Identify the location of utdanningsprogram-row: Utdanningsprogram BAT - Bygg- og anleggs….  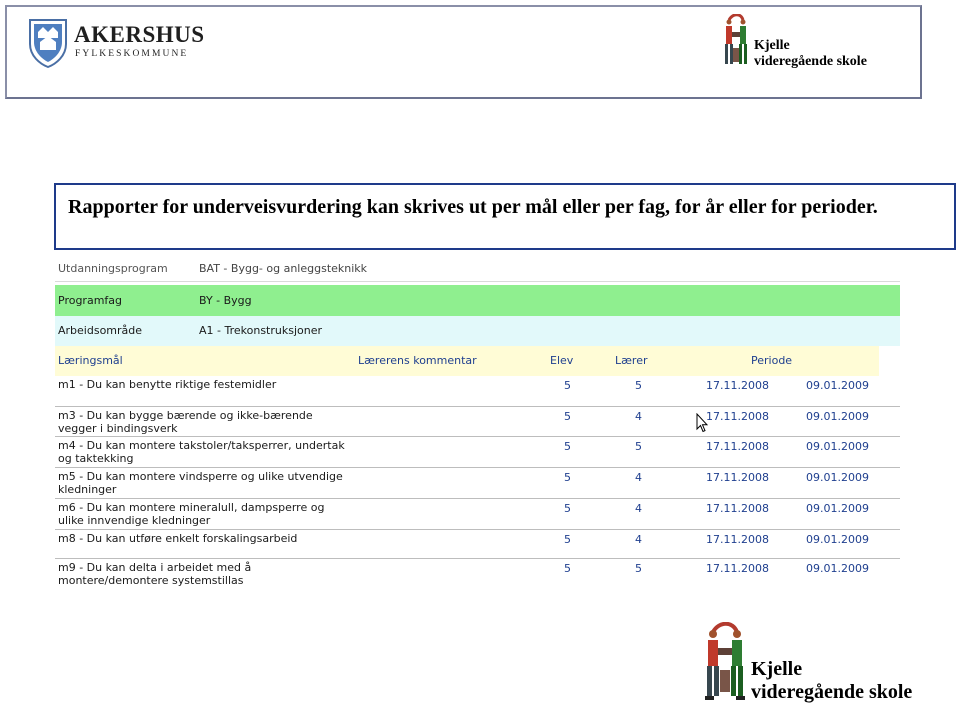
(477, 268).